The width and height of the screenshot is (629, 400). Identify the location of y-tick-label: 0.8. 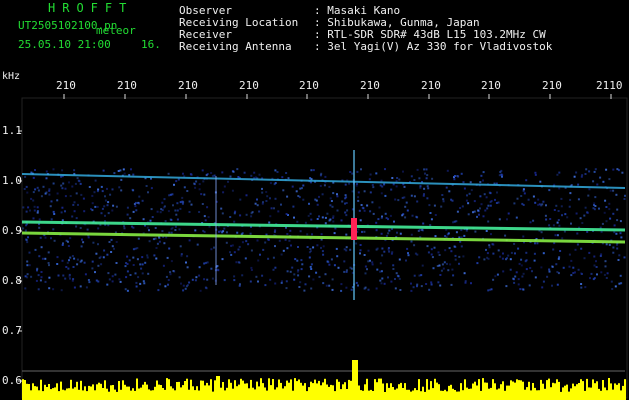
(12, 280).